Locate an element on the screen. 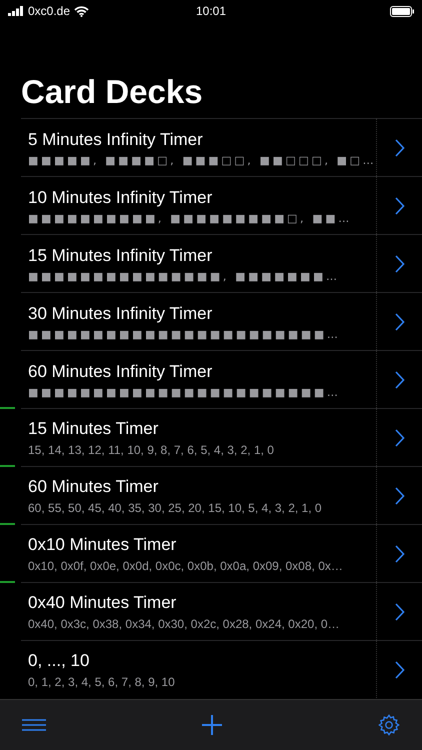 Image resolution: width=422 pixels, height=750 pixels. deck-preview: 60, 55, 50, 45, 40, 35, 30, 25, 20, 15, 10, 5, 4, 3, 2, 1, 0 is located at coordinates (175, 508).